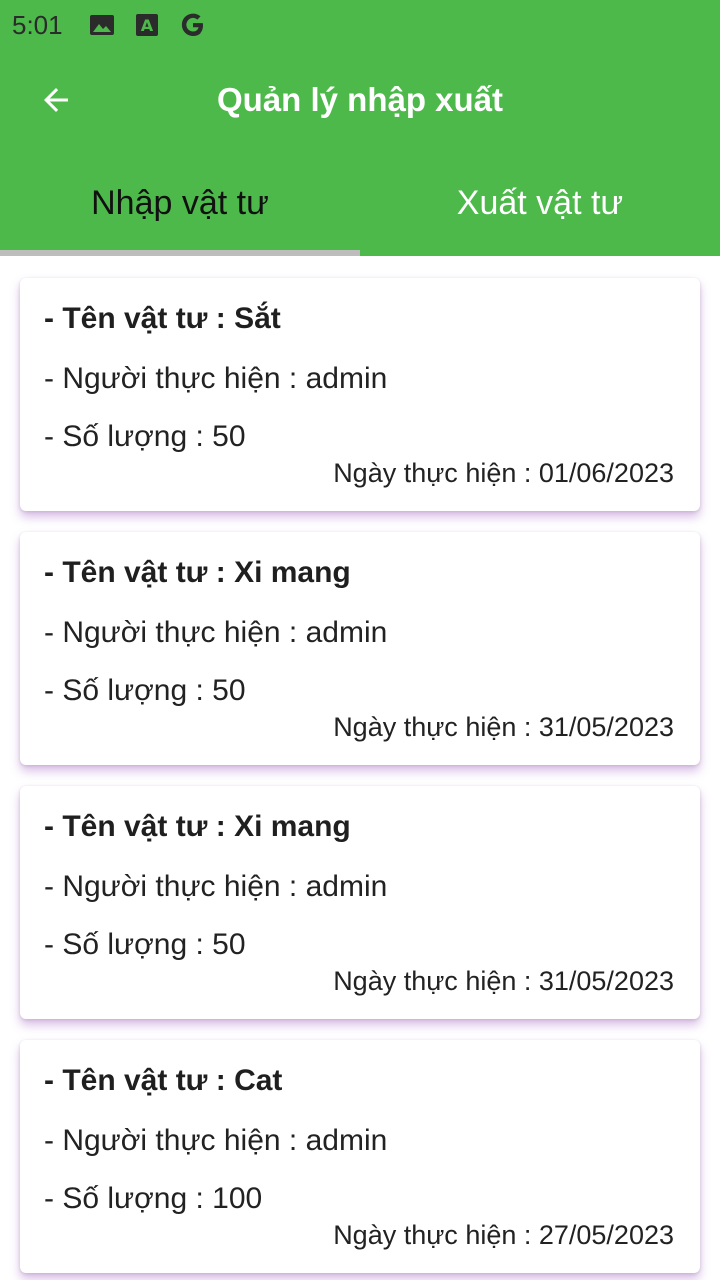 The height and width of the screenshot is (1280, 720). What do you see at coordinates (360, 25) in the screenshot?
I see `status-bar: 5:01 A` at bounding box center [360, 25].